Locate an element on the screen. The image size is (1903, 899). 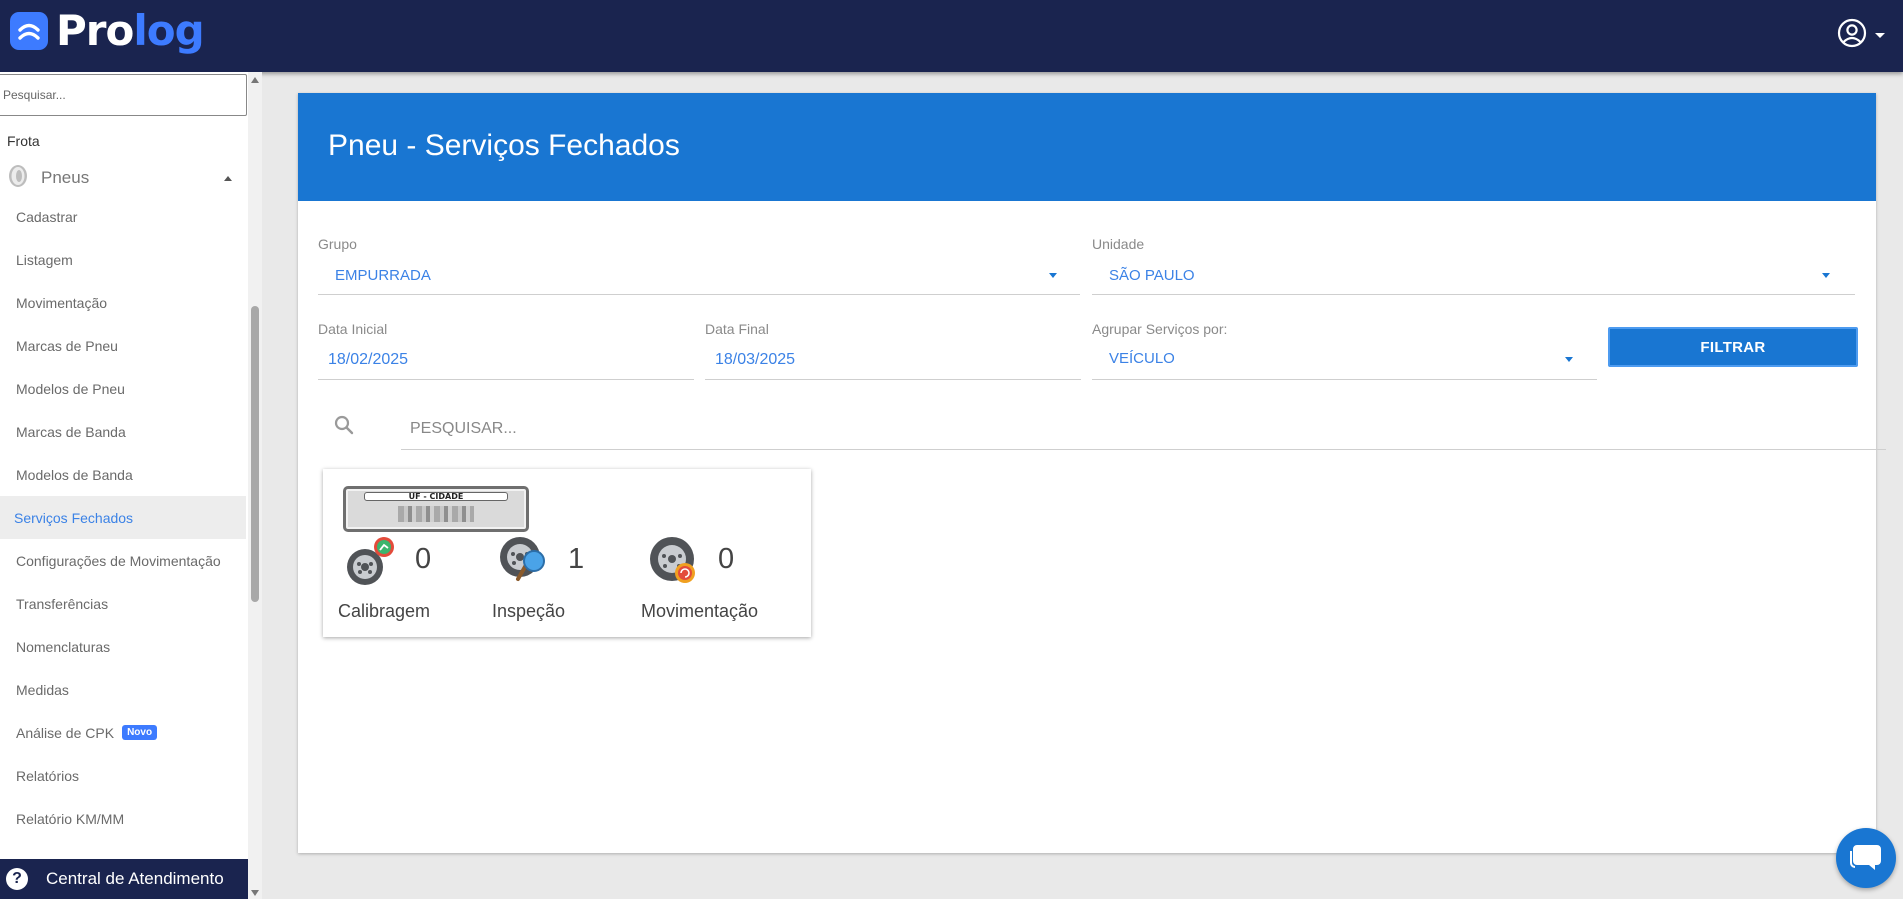
user-menu is located at coordinates (1861, 35).